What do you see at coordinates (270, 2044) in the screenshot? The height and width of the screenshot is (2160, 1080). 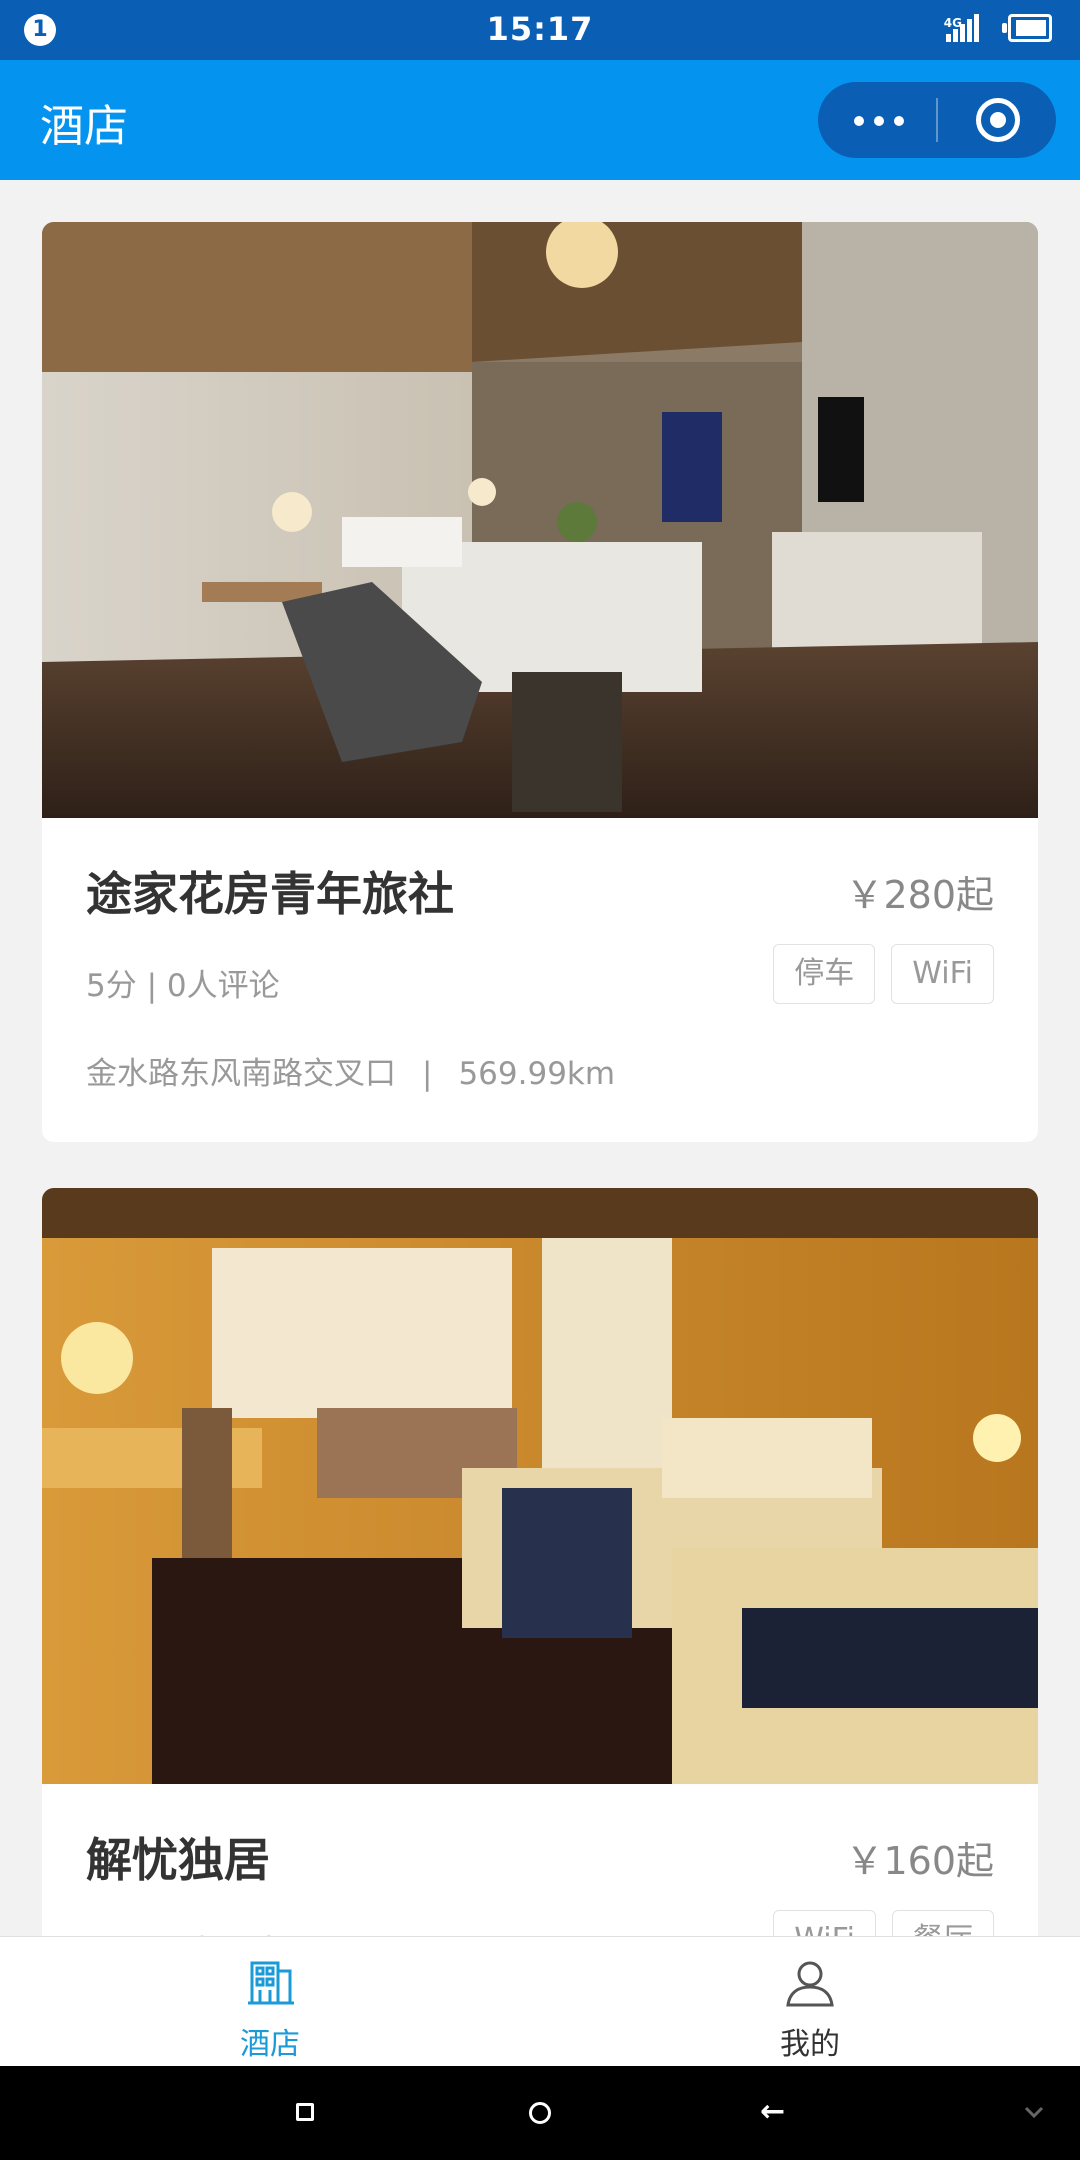 I see `tab-hotel-label: 酒店` at bounding box center [270, 2044].